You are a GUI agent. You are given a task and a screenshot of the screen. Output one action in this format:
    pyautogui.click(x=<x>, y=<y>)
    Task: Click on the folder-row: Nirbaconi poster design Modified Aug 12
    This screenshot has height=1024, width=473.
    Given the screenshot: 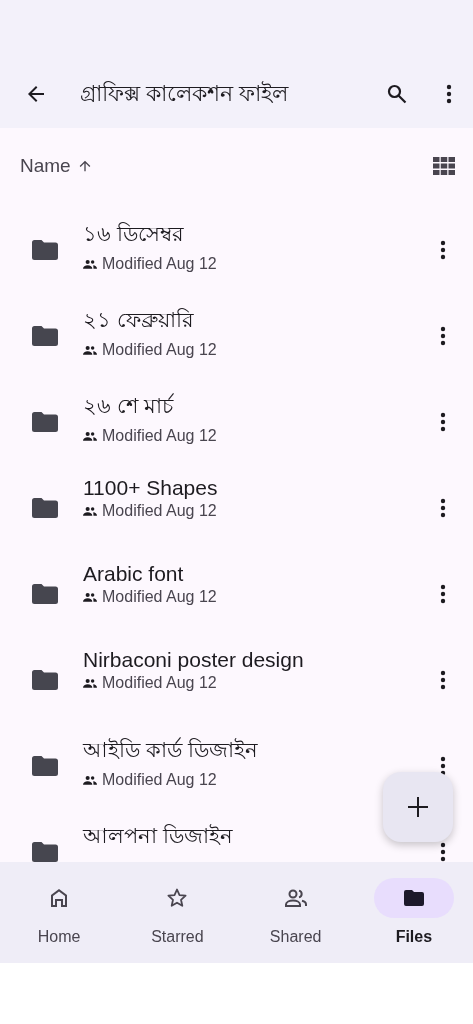 What is the action you would take?
    pyautogui.click(x=236, y=677)
    